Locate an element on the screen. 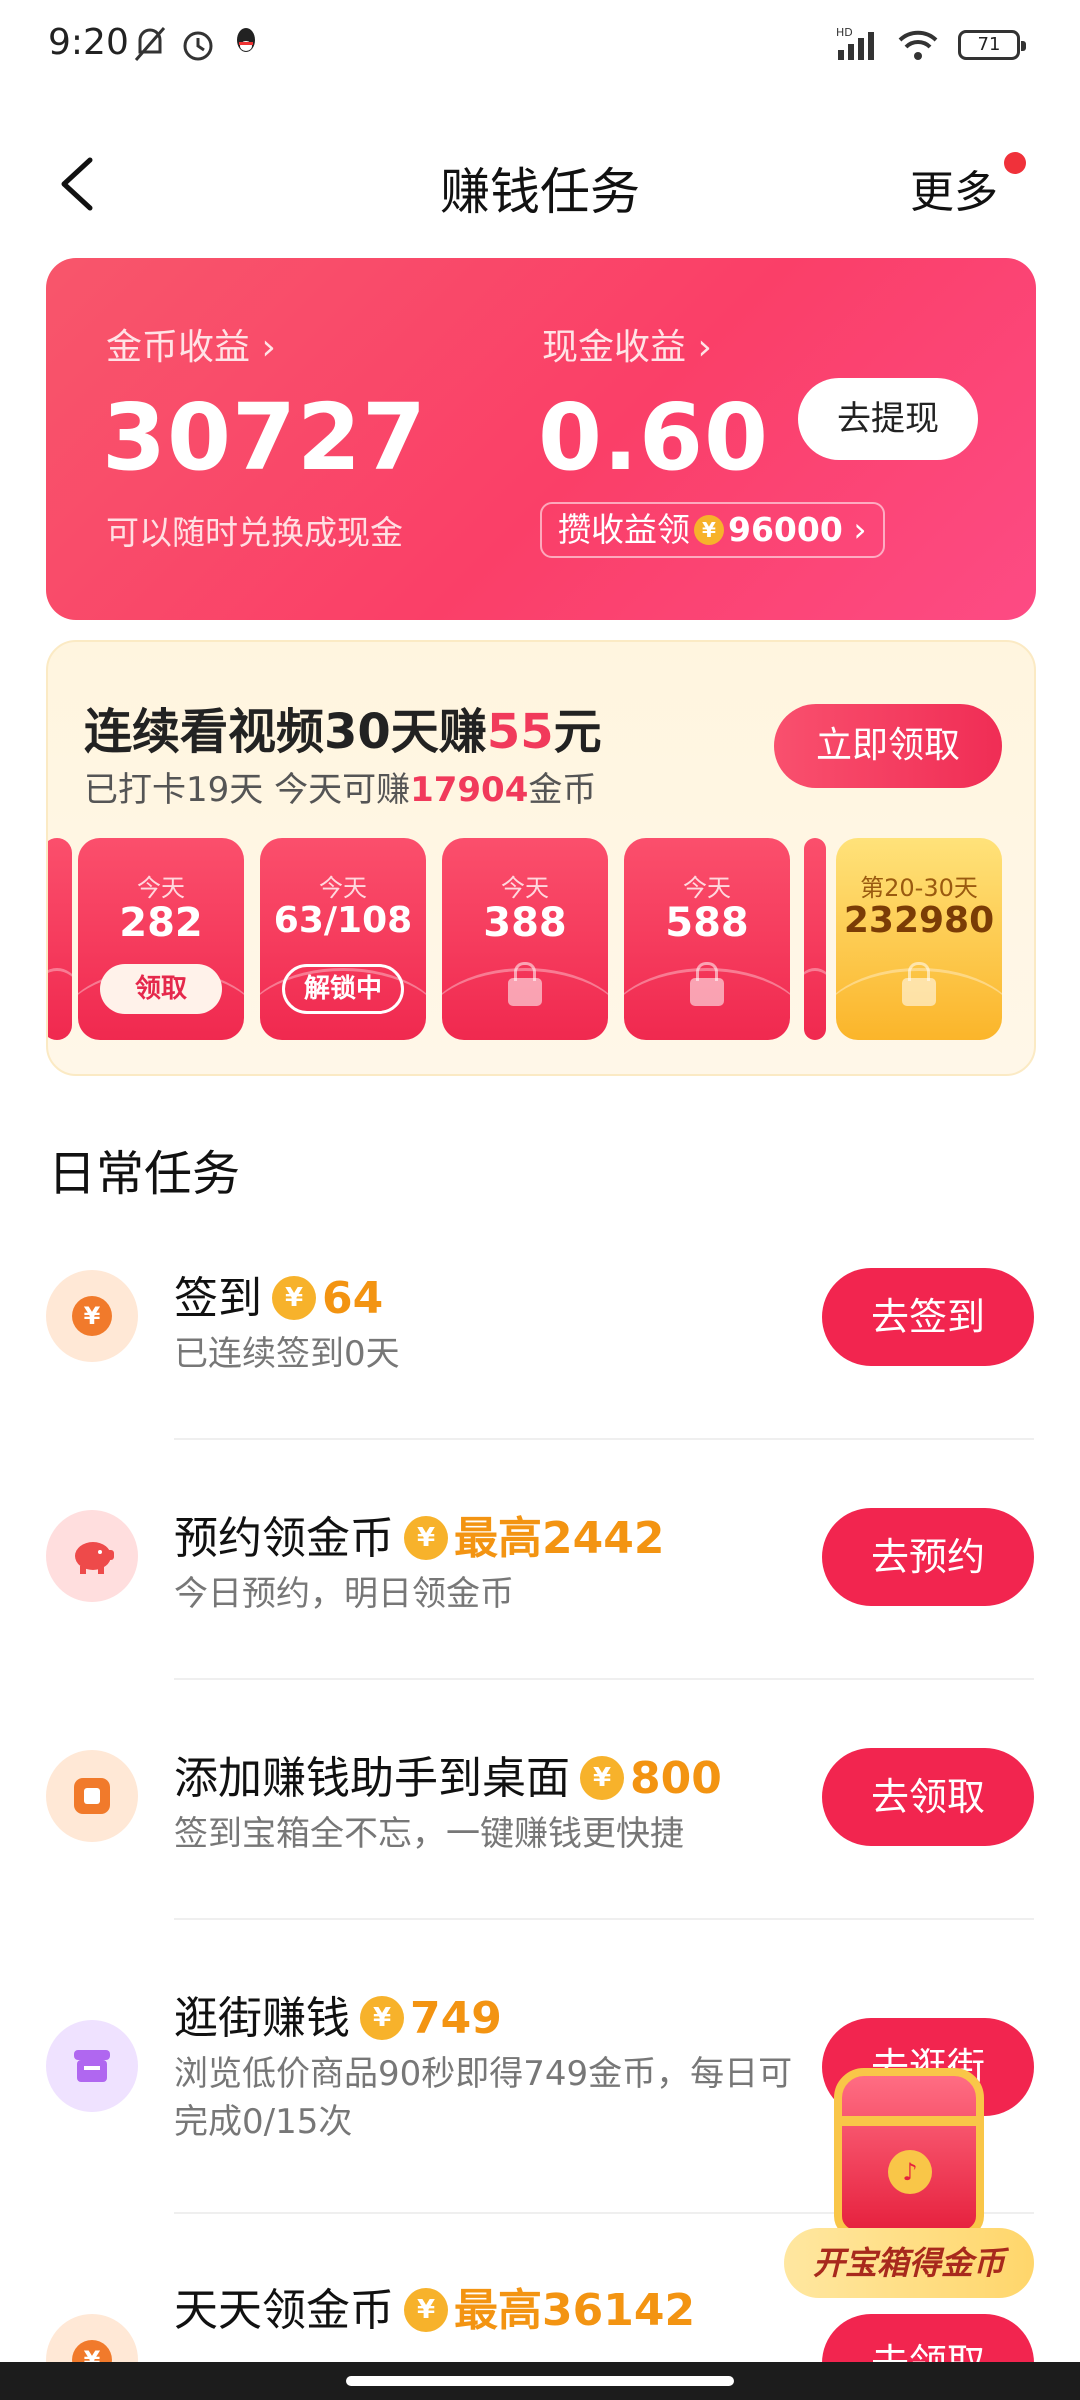 The image size is (1080, 2400). home-indicator is located at coordinates (540, 2381).